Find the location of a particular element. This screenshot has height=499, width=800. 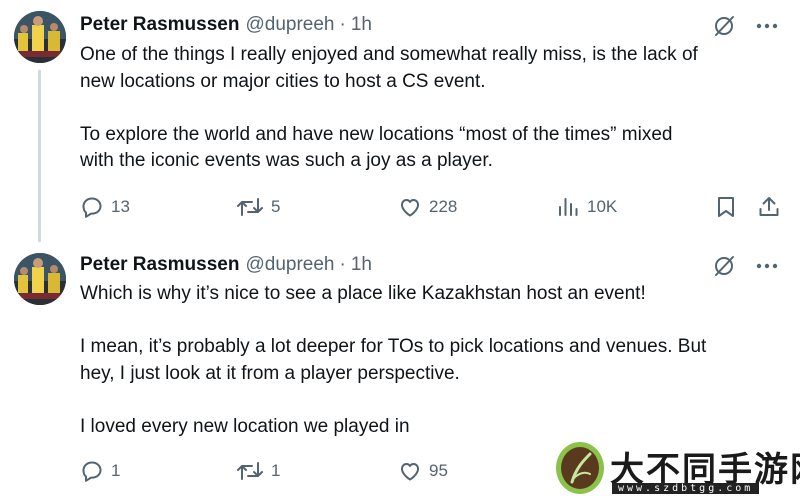

bookmark-button is located at coordinates (726, 207).